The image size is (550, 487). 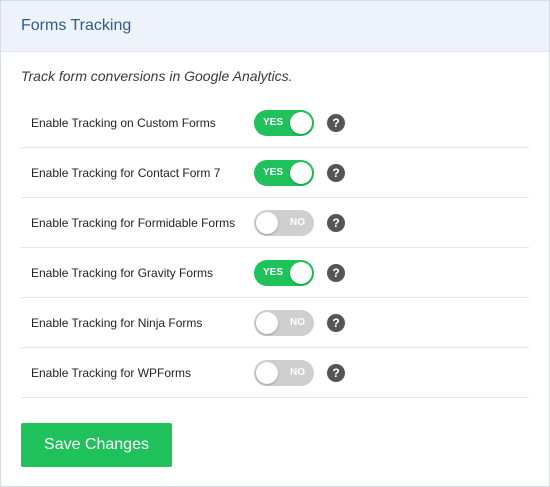 I want to click on setting-row-contact-form-7: Enable Tracking for Contact Form 7 YES ?, so click(x=275, y=173).